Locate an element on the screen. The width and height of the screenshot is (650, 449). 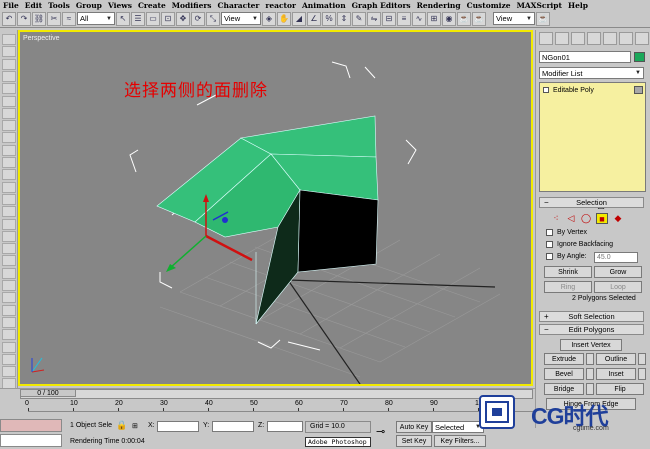
menu-item: Character is located at coordinates (239, 5).